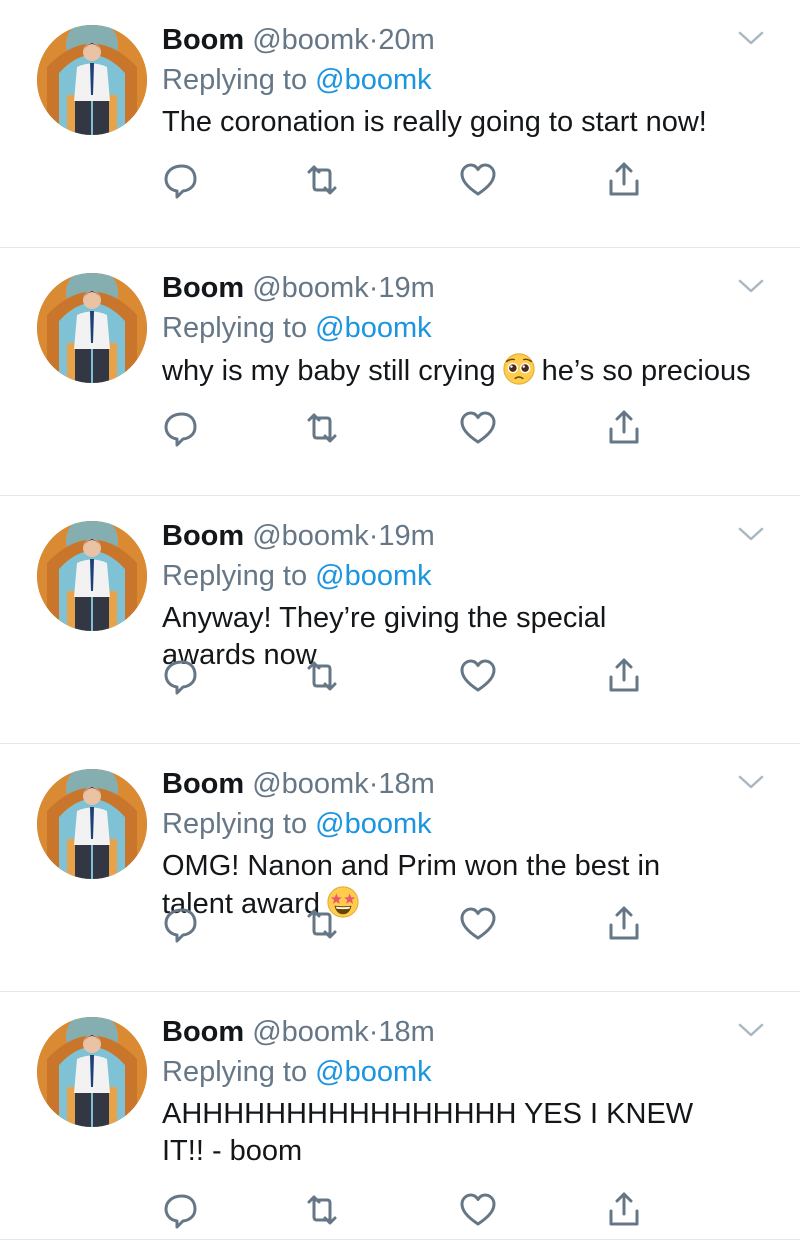 The image size is (800, 1240). I want to click on tweet-text: AHHHHHHHHHHHHHHHH YES I KNEW IT!! - boom, so click(428, 1132).